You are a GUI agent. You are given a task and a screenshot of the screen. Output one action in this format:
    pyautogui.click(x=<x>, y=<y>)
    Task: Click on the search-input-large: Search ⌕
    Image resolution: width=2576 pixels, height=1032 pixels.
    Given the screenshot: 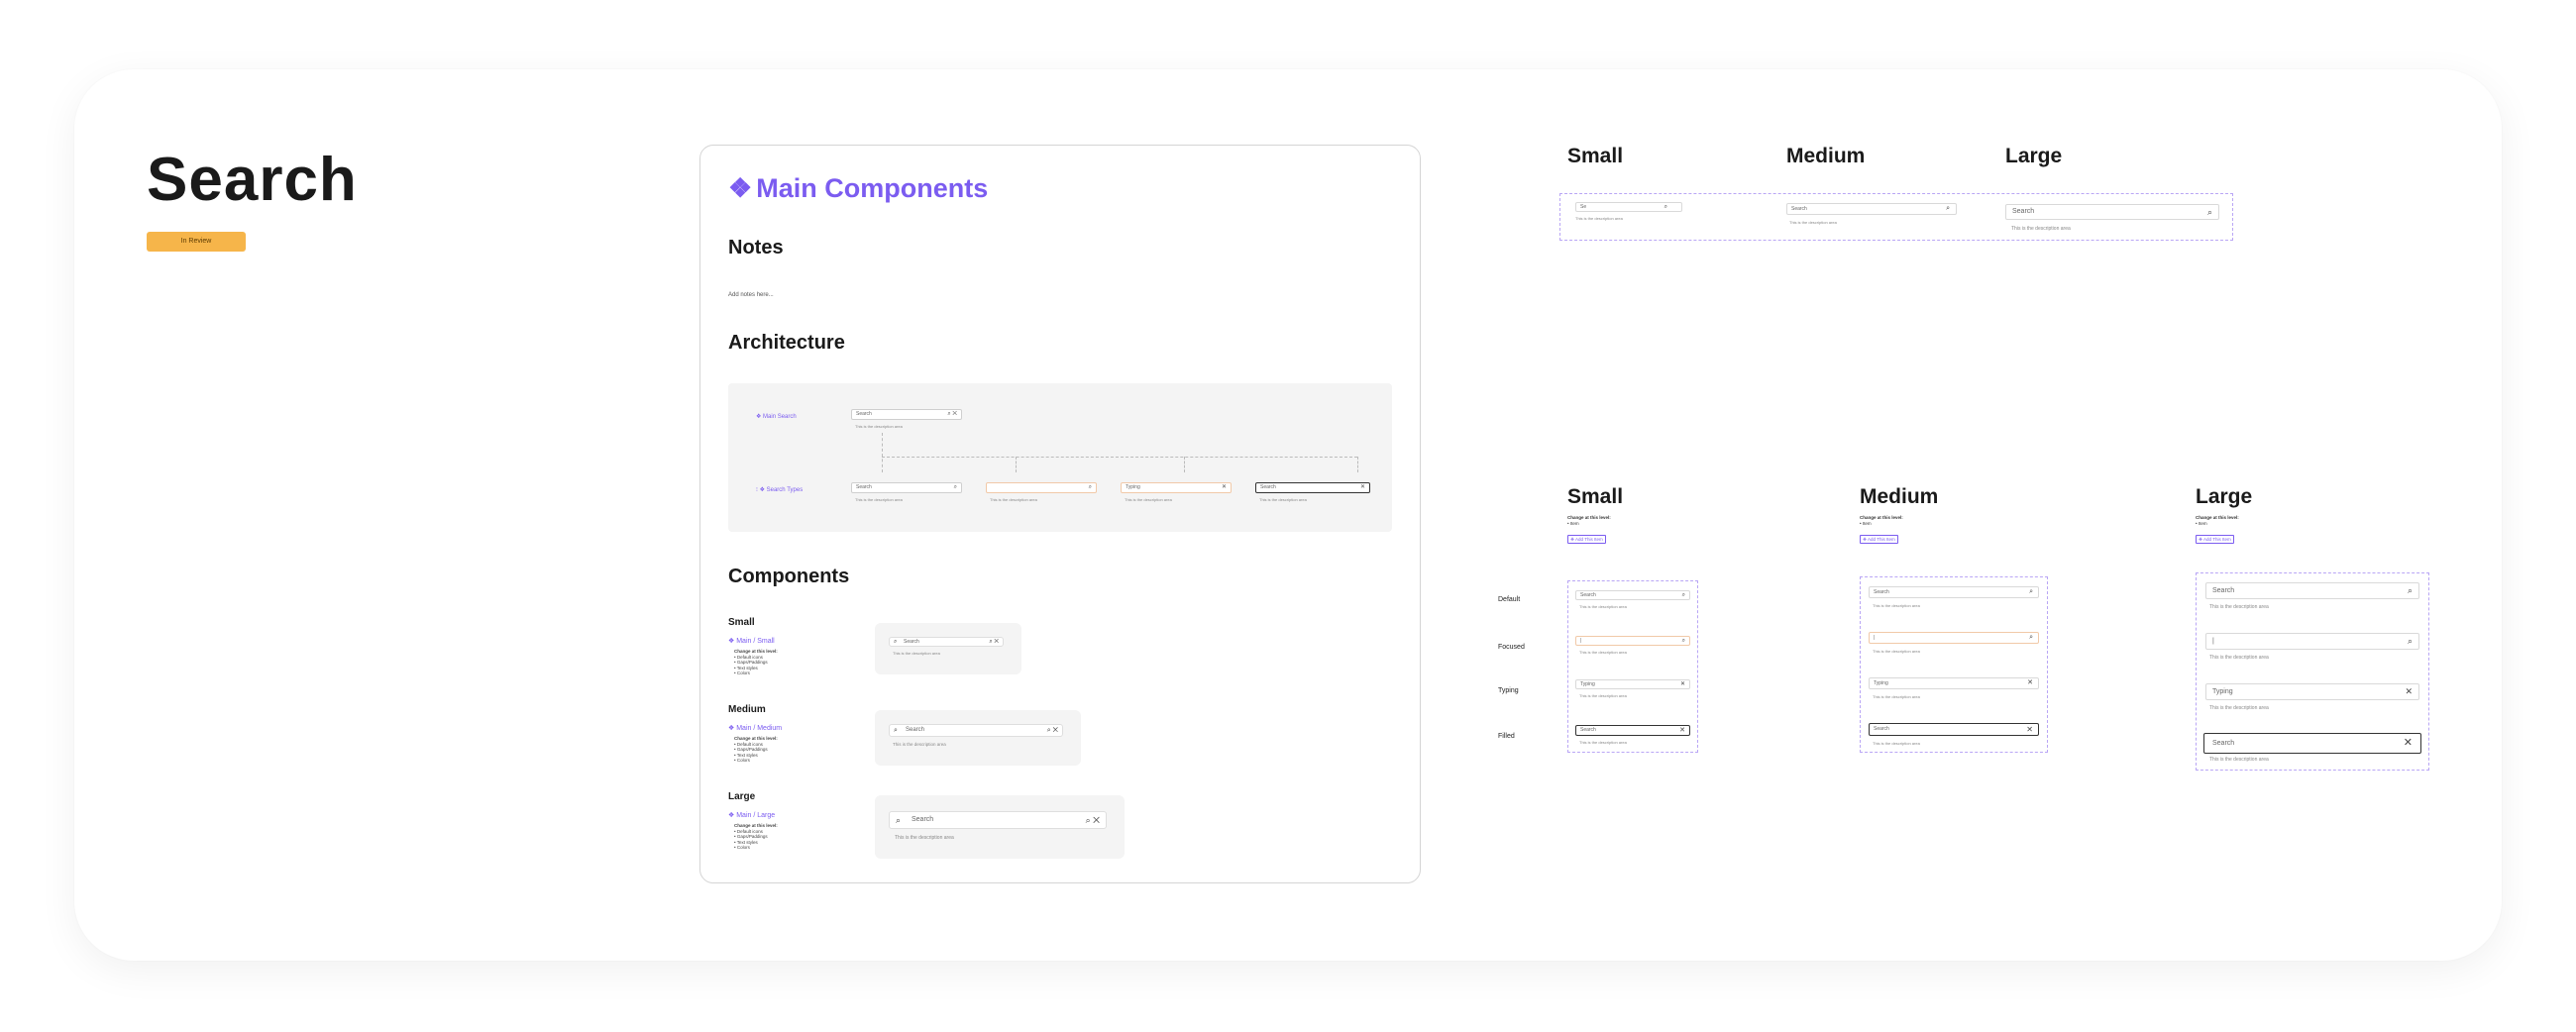 What is the action you would take?
    pyautogui.click(x=2112, y=212)
    